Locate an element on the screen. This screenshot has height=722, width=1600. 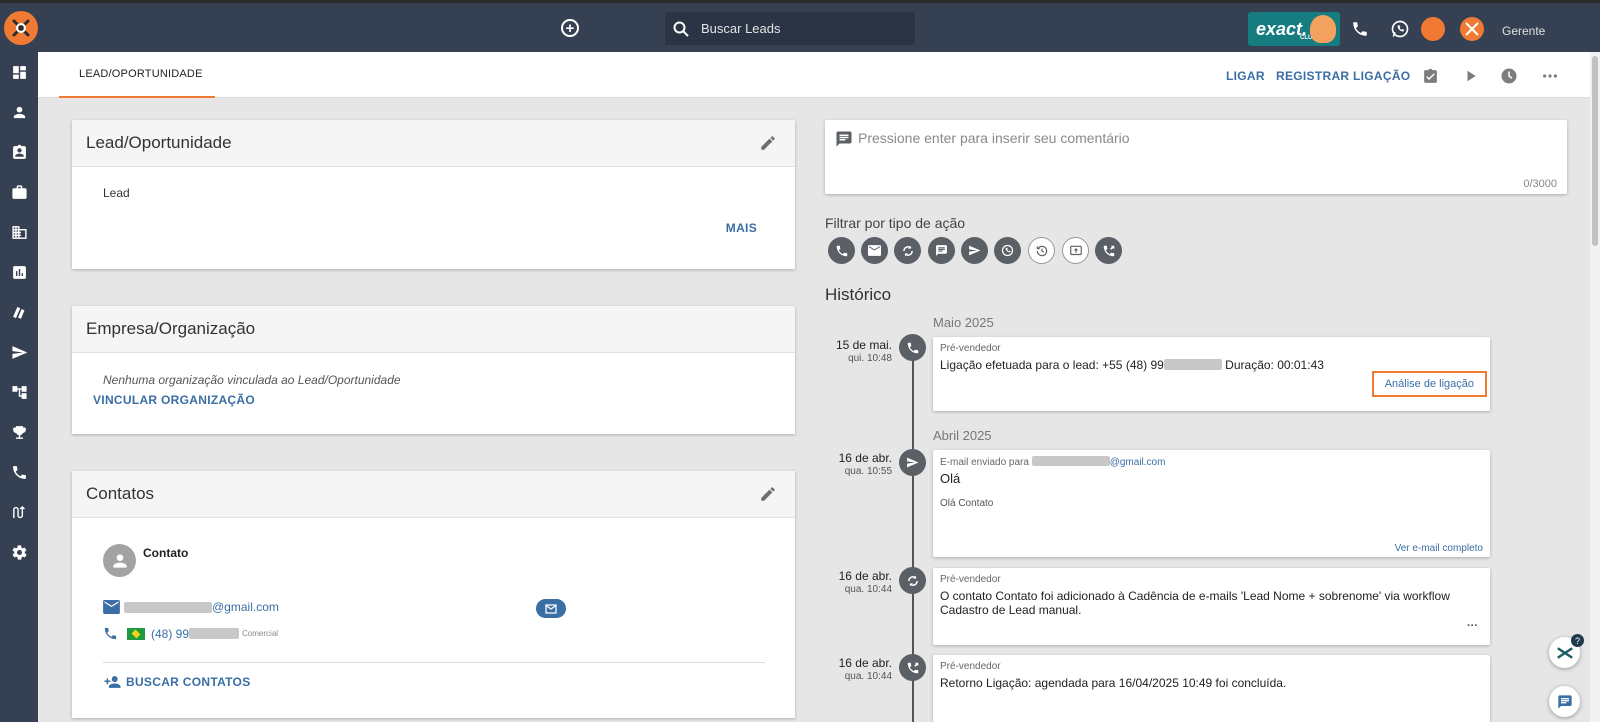
entry-text-end: Duração: 00:01:43 is located at coordinates (1272, 365).